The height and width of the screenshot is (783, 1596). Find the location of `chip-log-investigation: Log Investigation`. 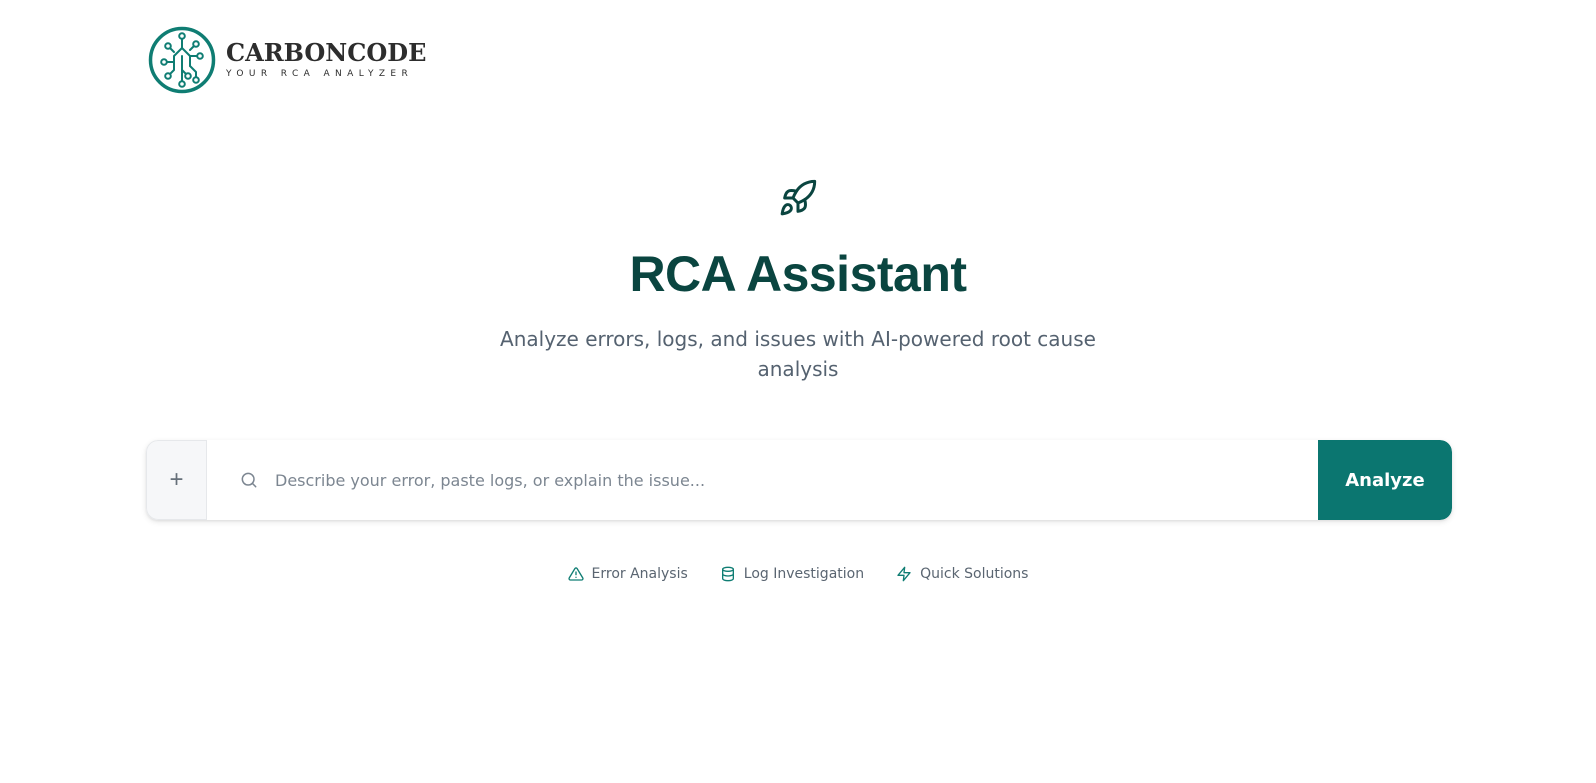

chip-log-investigation: Log Investigation is located at coordinates (792, 574).